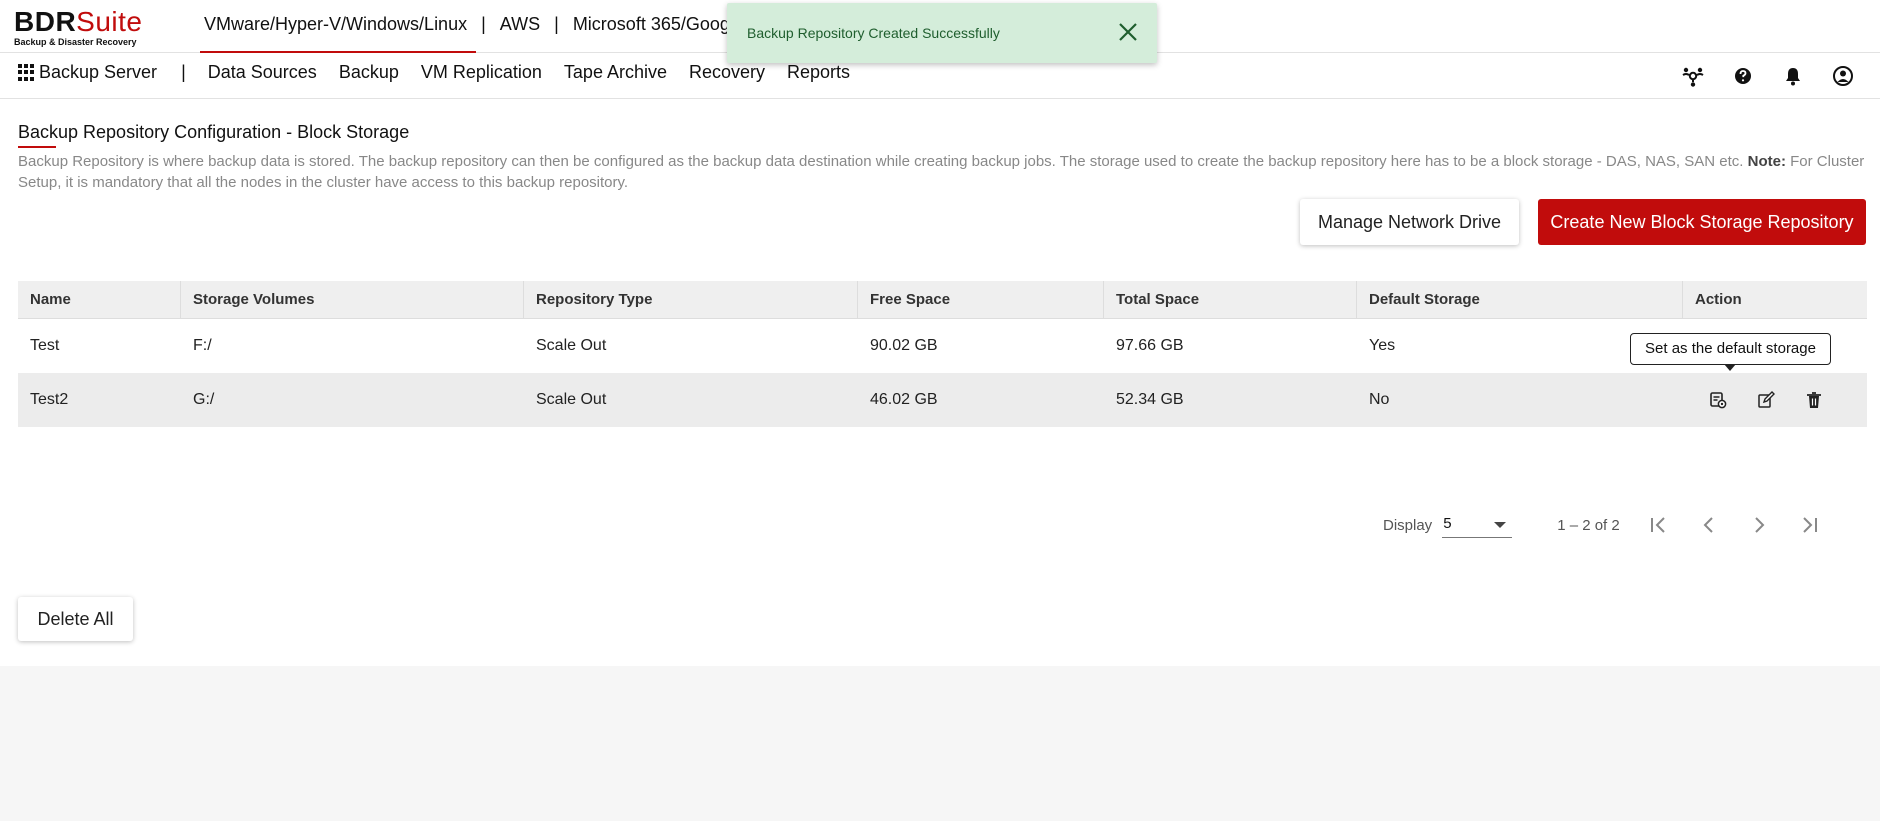  Describe the element at coordinates (1150, 399) in the screenshot. I see `cell-total-space: 52.34 GB` at that location.